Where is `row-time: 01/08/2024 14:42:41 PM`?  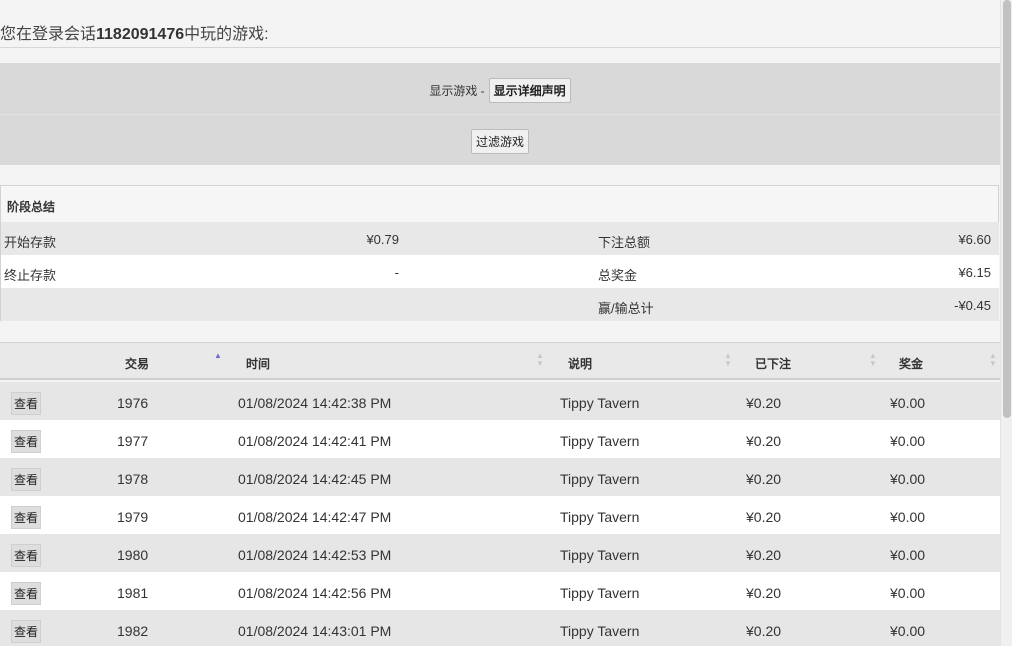 row-time: 01/08/2024 14:42:41 PM is located at coordinates (315, 441).